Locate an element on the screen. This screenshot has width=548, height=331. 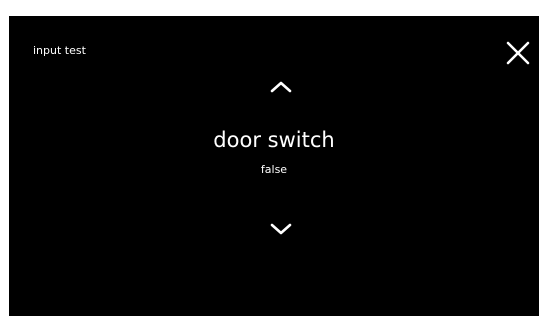
close-icon is located at coordinates (518, 53).